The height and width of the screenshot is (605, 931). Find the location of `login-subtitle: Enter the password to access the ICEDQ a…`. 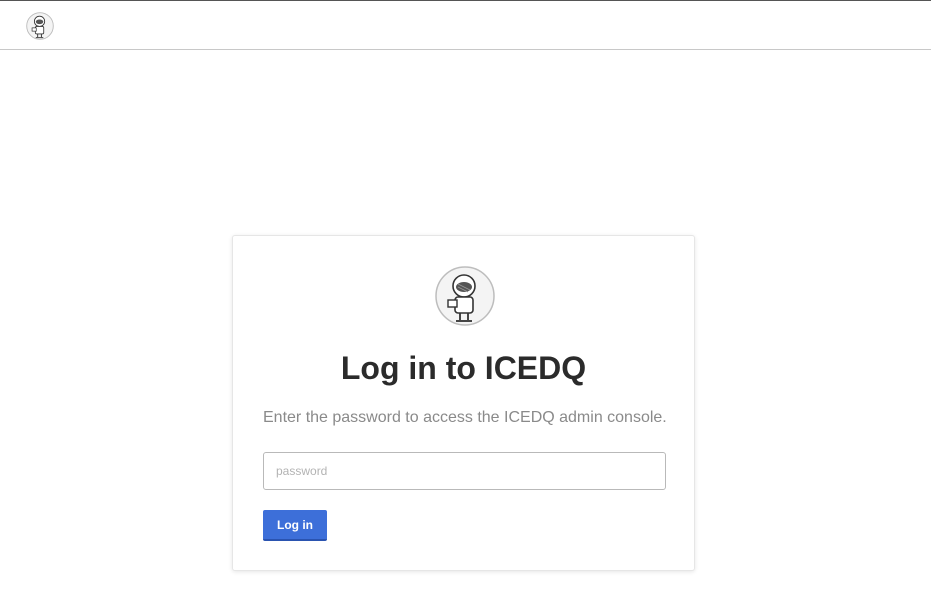

login-subtitle: Enter the password to access the ICEDQ a… is located at coordinates (465, 417).